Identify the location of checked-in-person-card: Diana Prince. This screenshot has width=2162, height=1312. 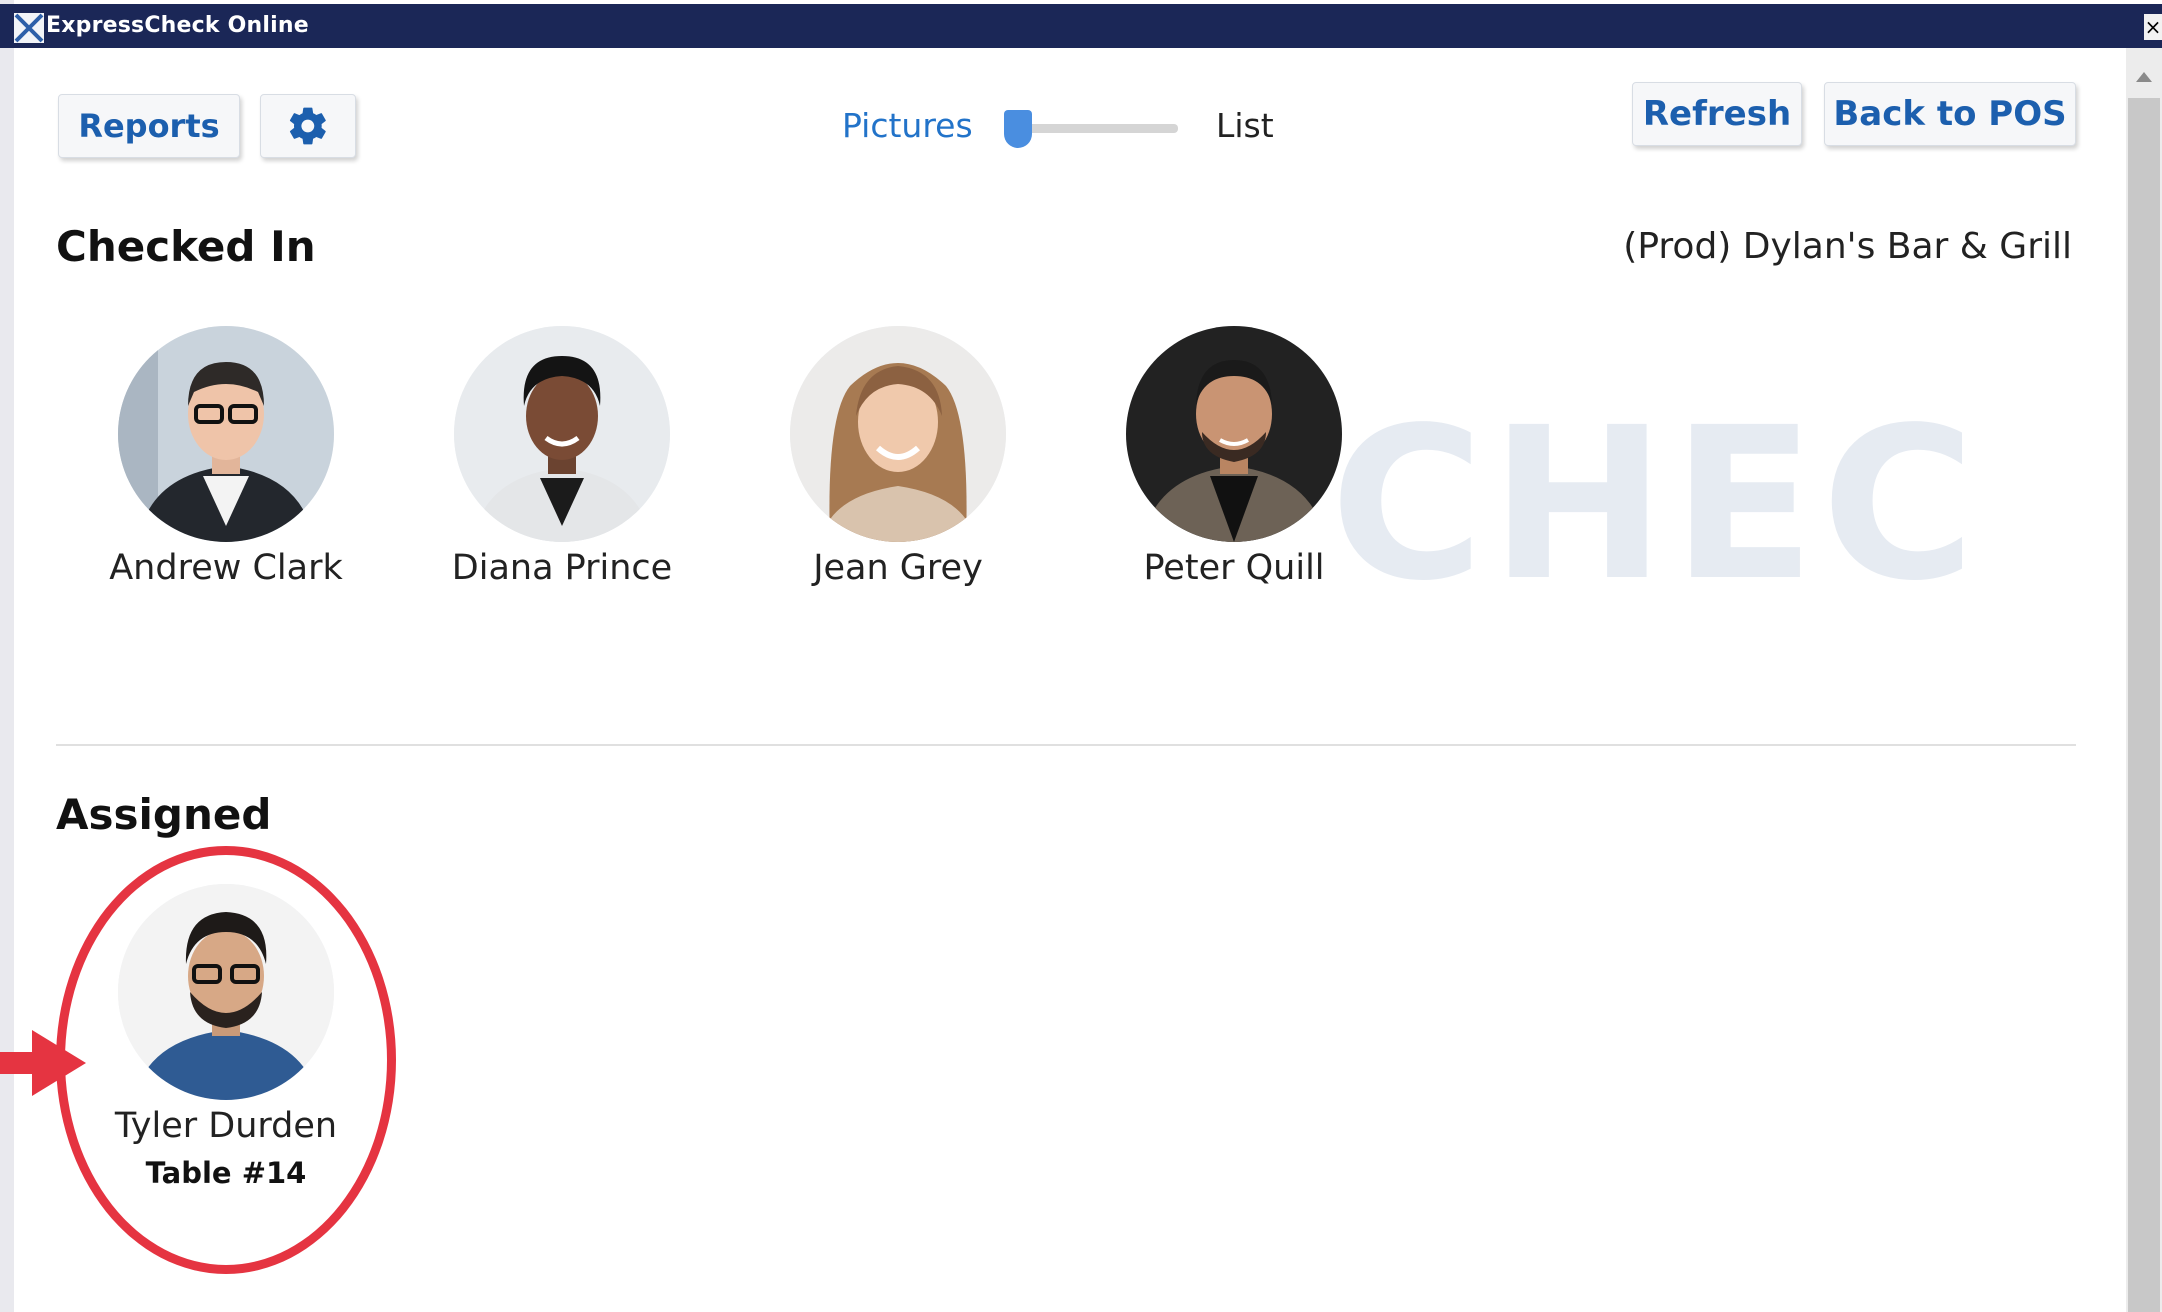
(562, 457).